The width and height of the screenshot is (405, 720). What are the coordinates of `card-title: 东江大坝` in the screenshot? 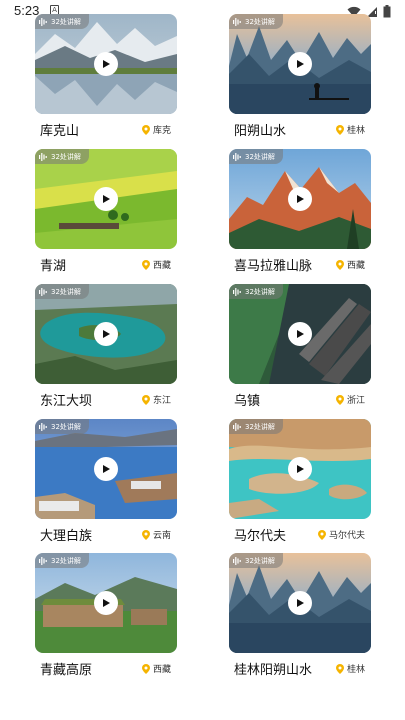 It's located at (66, 401).